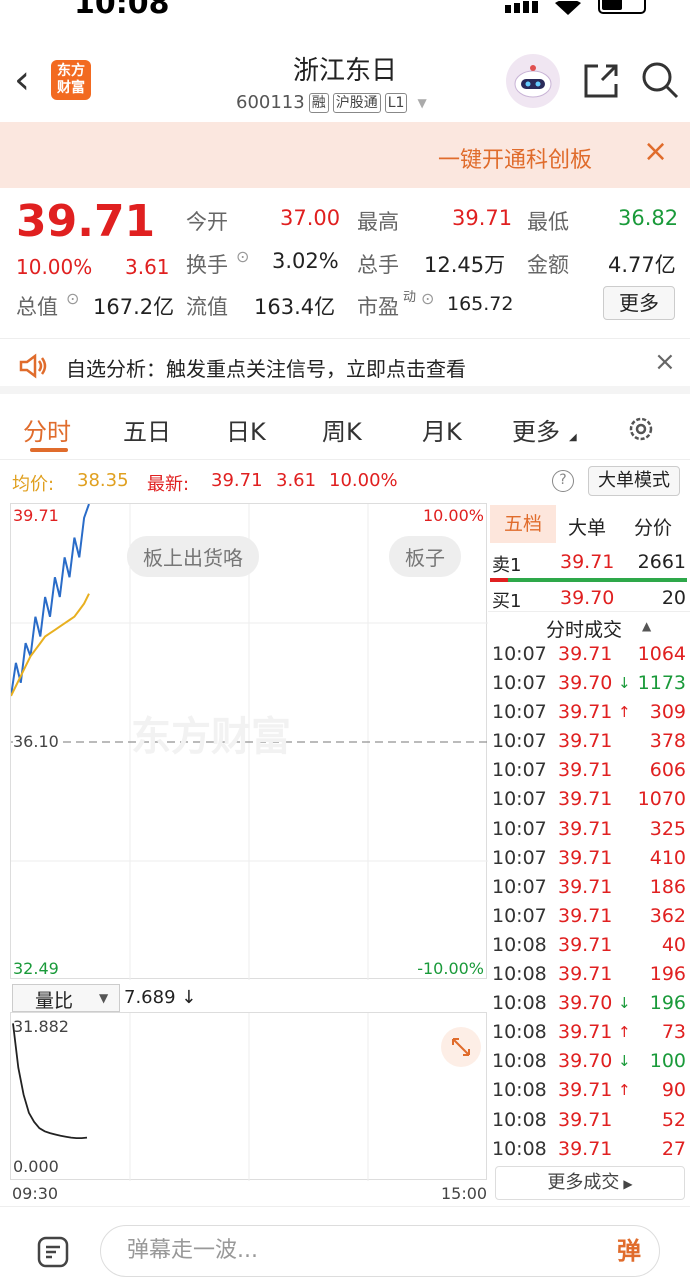 The image size is (690, 1279). Describe the element at coordinates (507, 565) in the screenshot. I see `sell1-label: 卖1` at that location.